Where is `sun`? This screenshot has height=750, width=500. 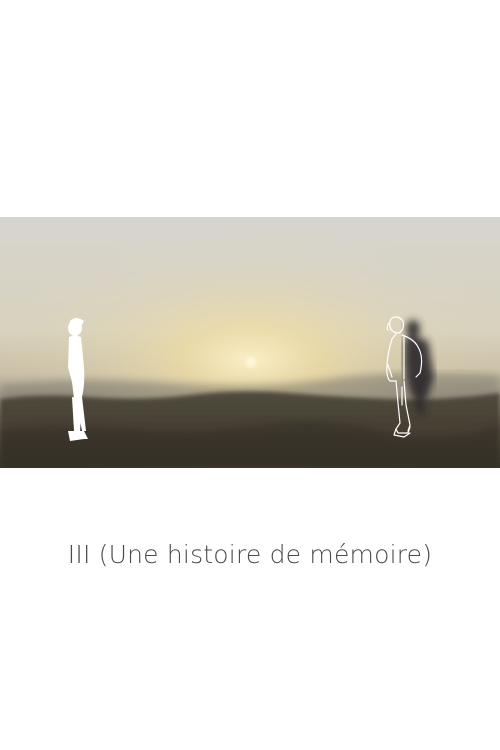 sun is located at coordinates (251, 362).